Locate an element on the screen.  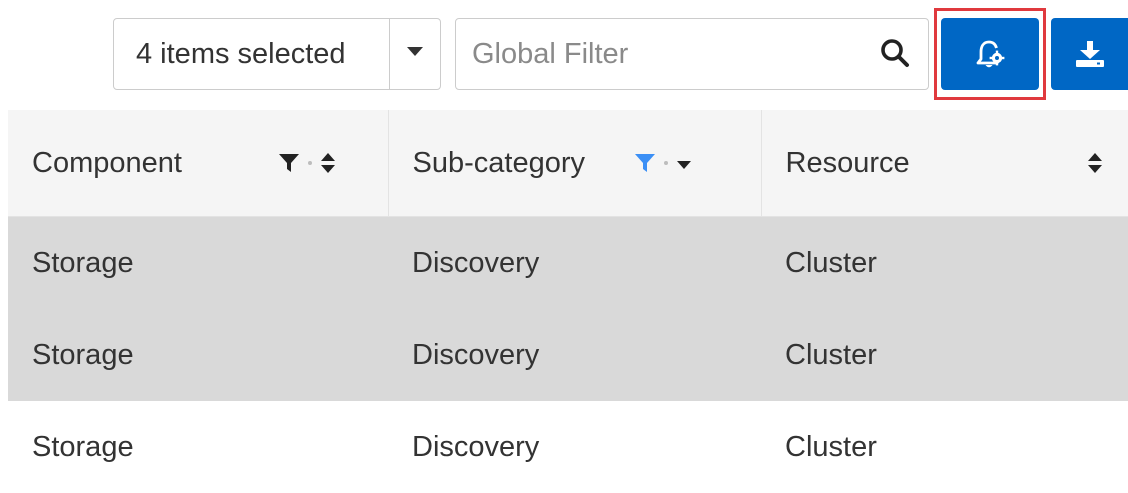
download-button is located at coordinates (1089, 54).